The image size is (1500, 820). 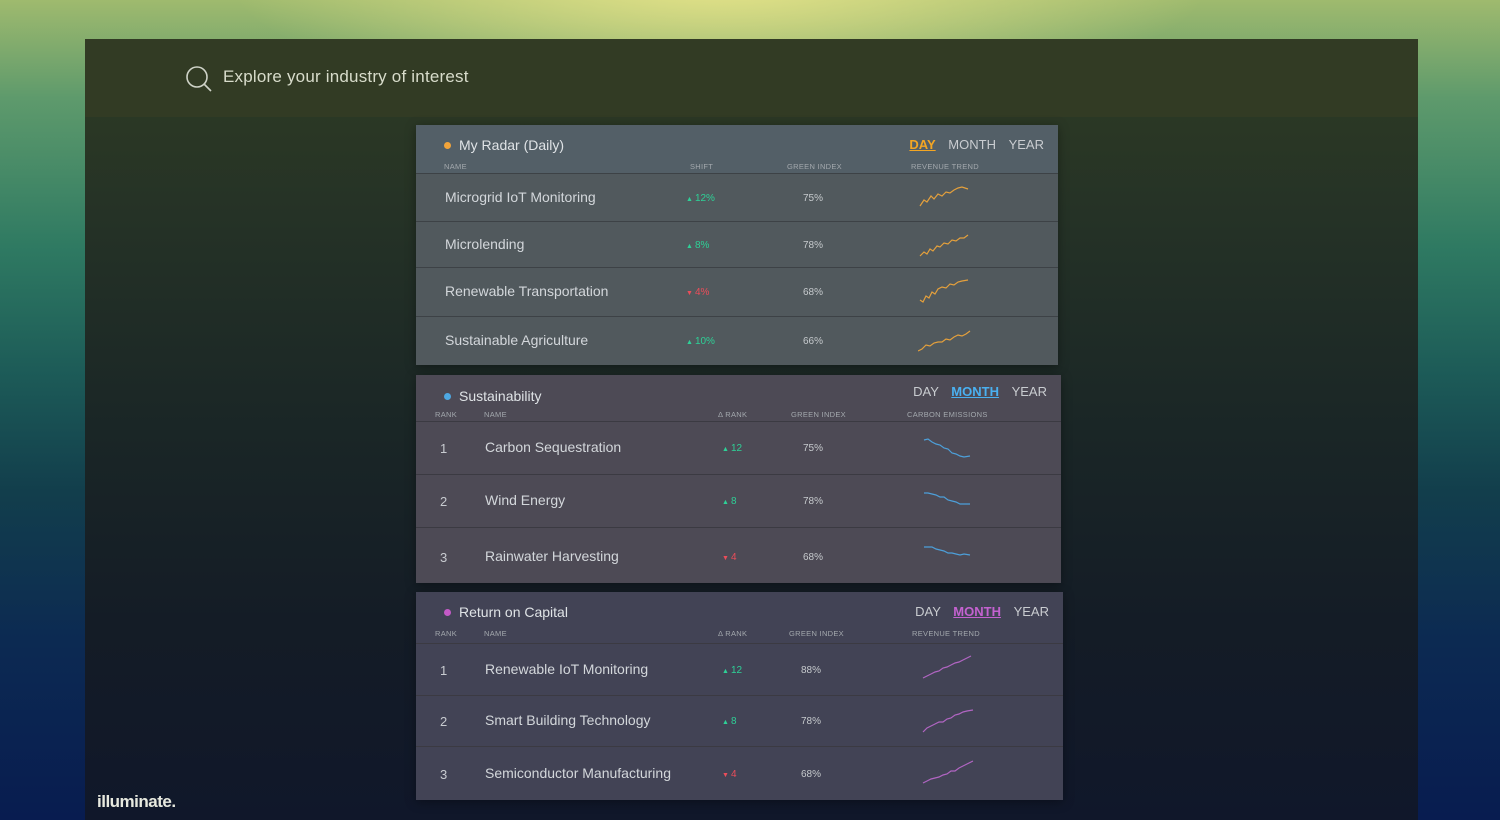 I want to click on table-row: Renewable Transportation ▼ 4% 68%, so click(x=737, y=291).